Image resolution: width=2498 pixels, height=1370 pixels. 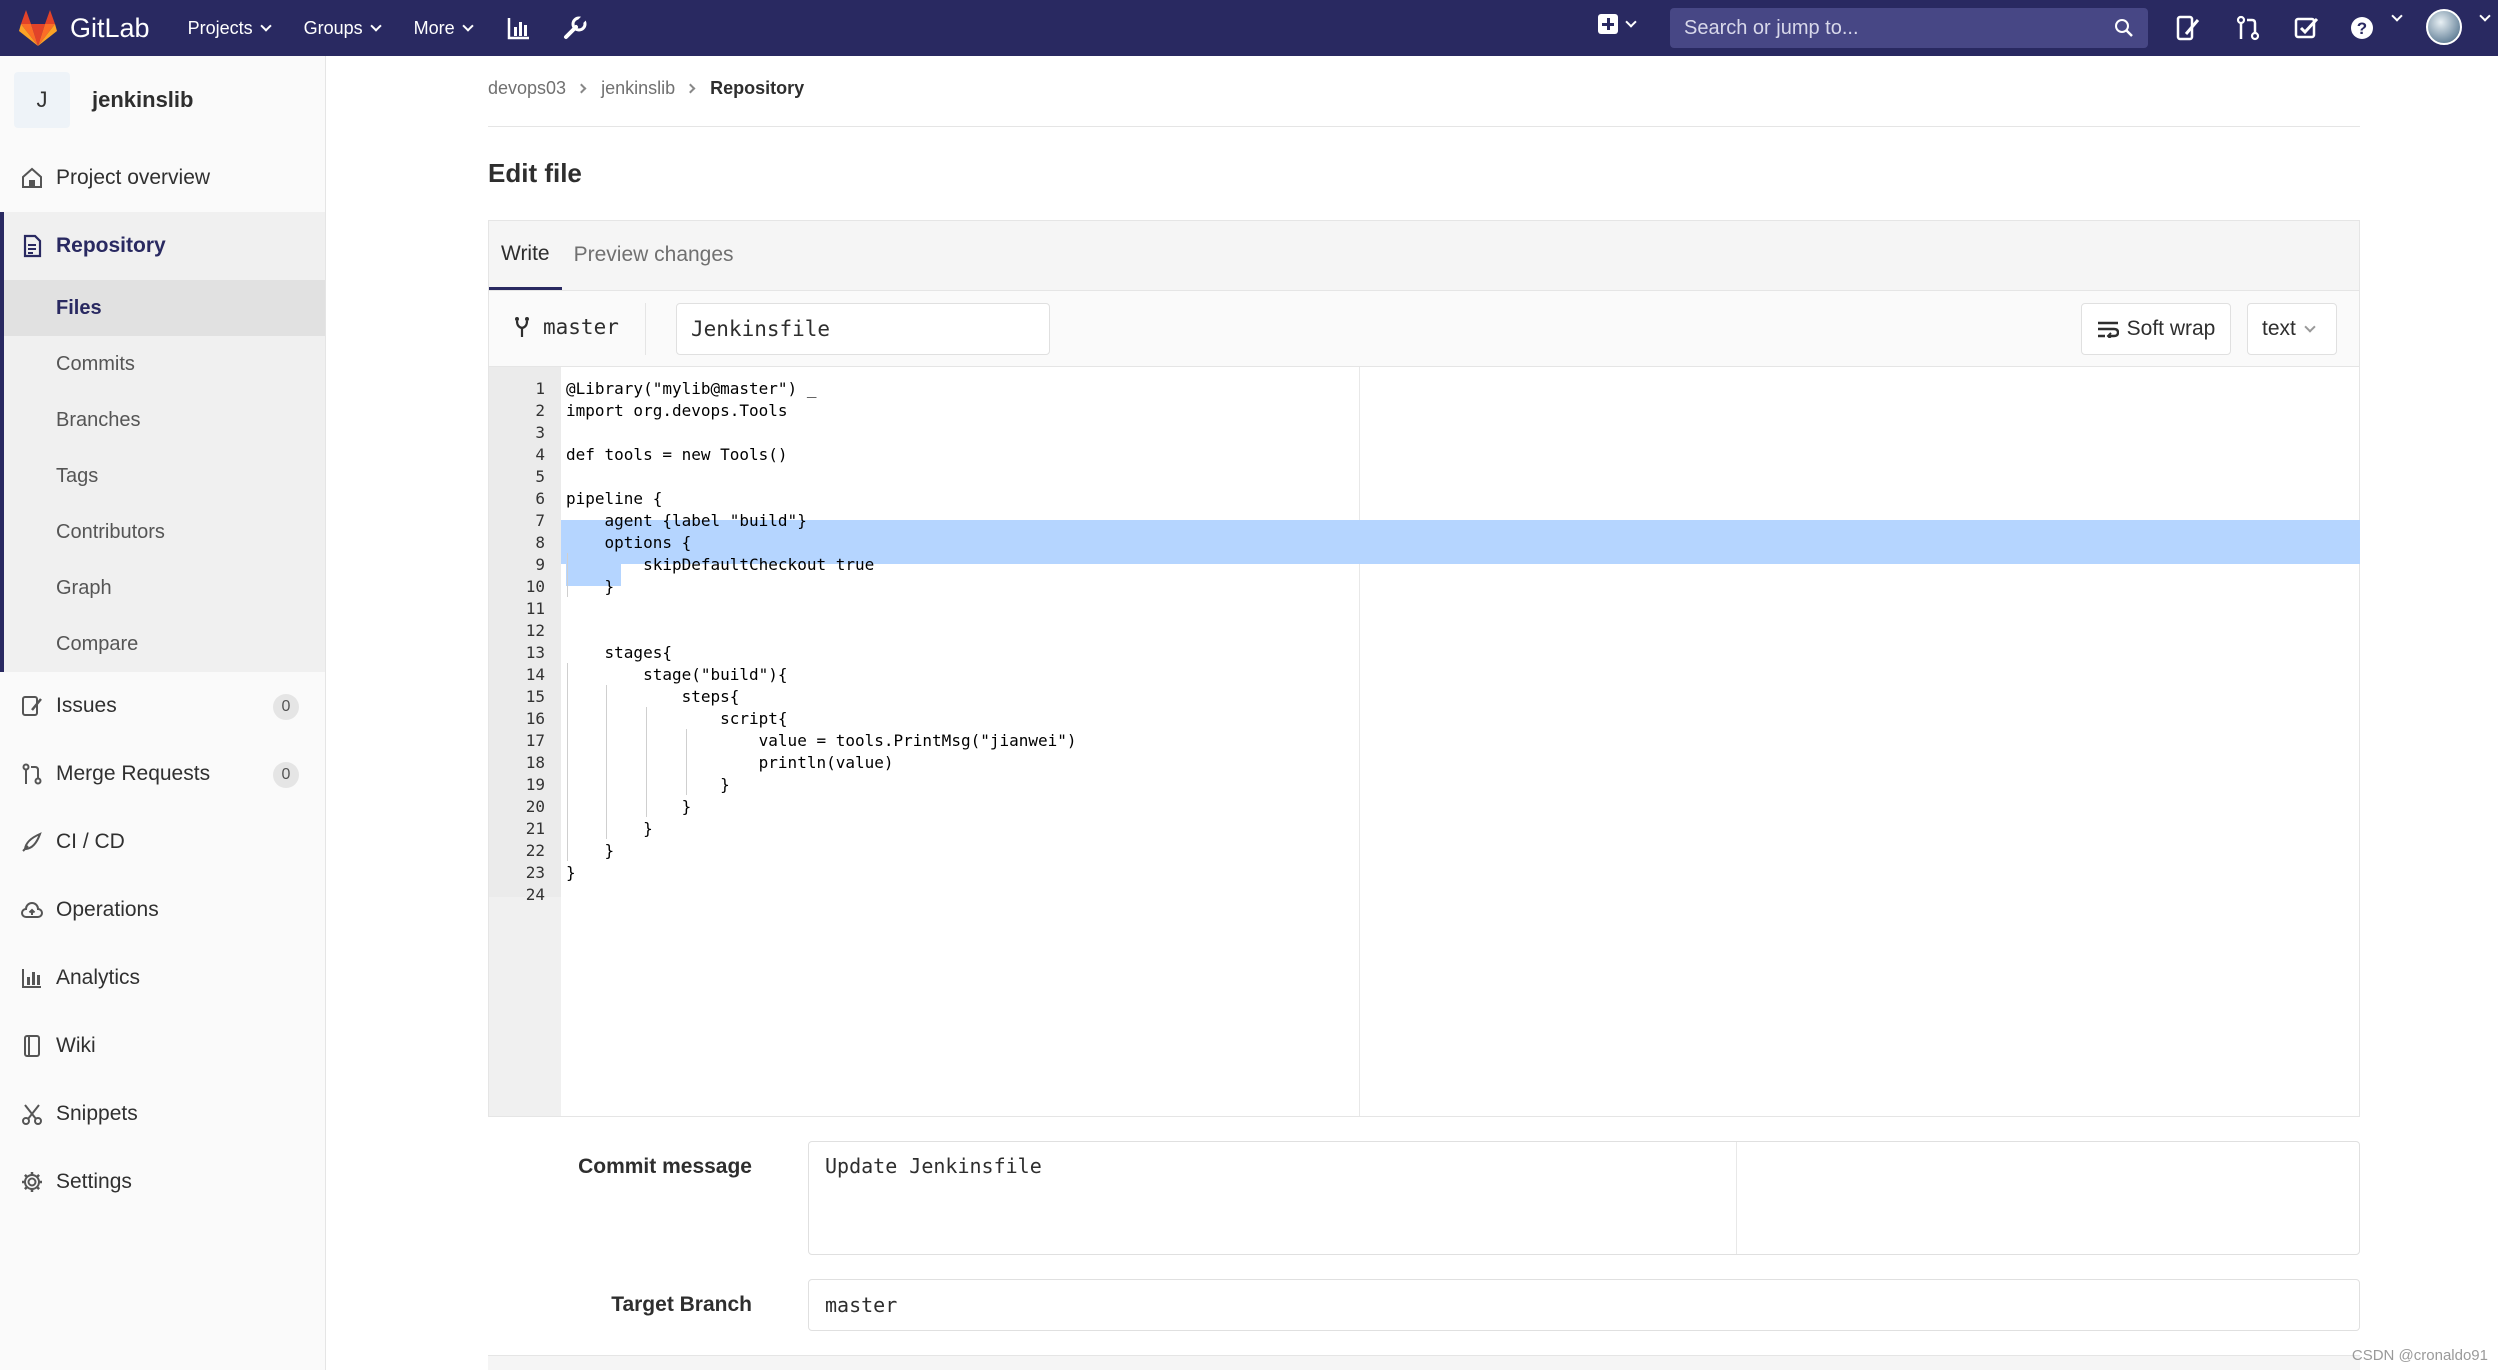 I want to click on activity-chart-icon, so click(x=519, y=28).